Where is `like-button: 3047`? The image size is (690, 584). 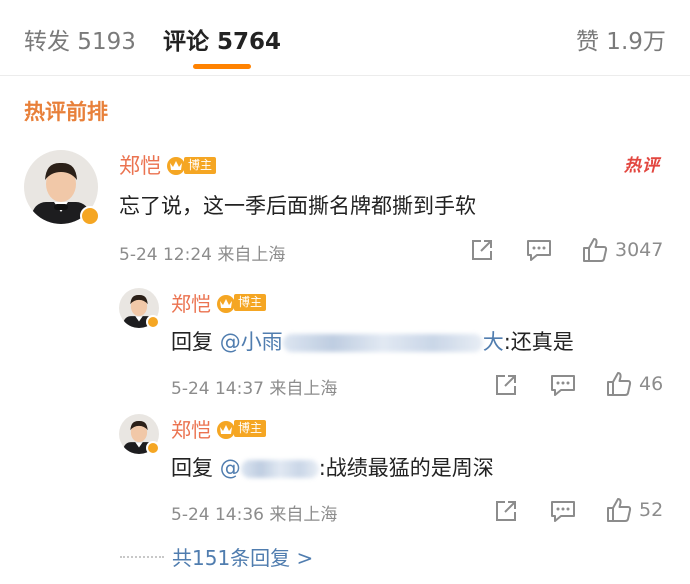
like-button: 3047 is located at coordinates (622, 250).